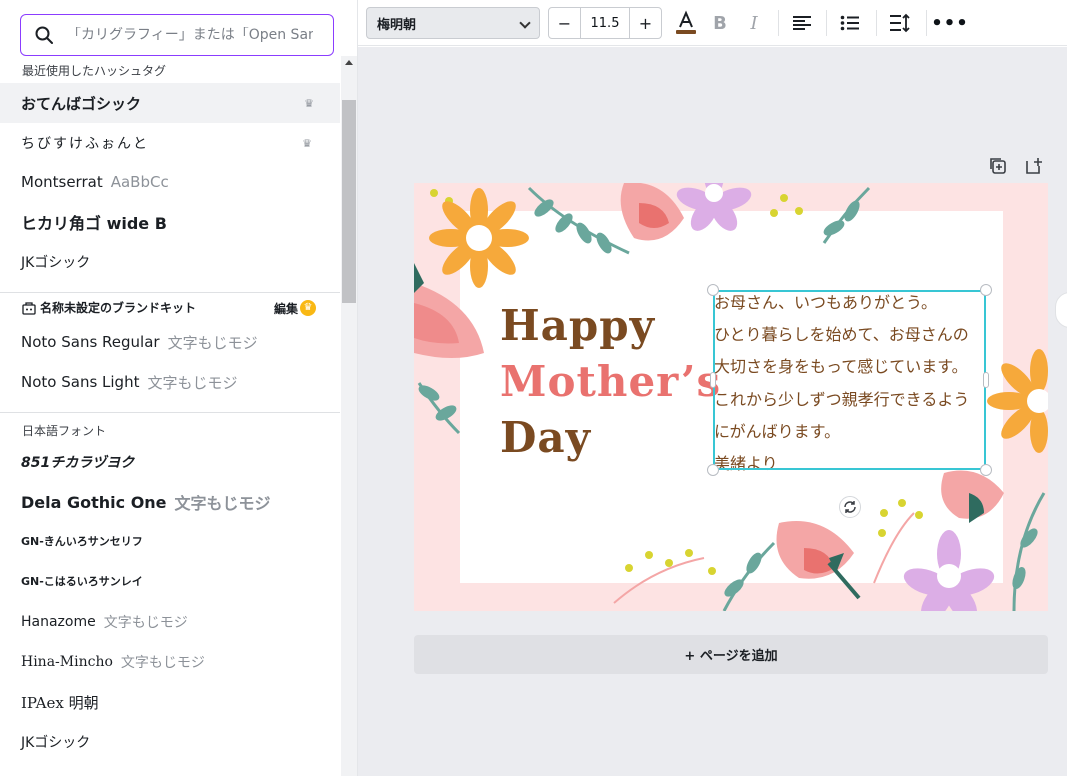 This screenshot has width=1067, height=776. What do you see at coordinates (849, 380) in the screenshot?
I see `selection-box` at bounding box center [849, 380].